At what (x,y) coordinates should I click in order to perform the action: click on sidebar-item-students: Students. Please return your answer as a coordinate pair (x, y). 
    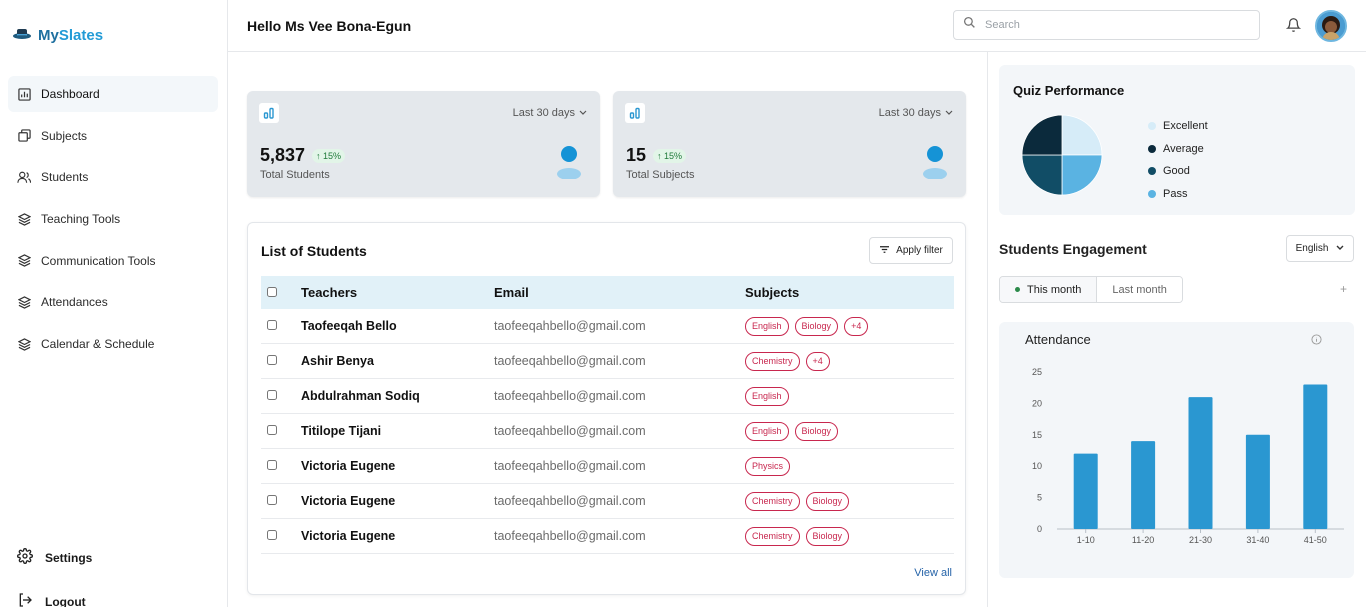
    Looking at the image, I should click on (113, 177).